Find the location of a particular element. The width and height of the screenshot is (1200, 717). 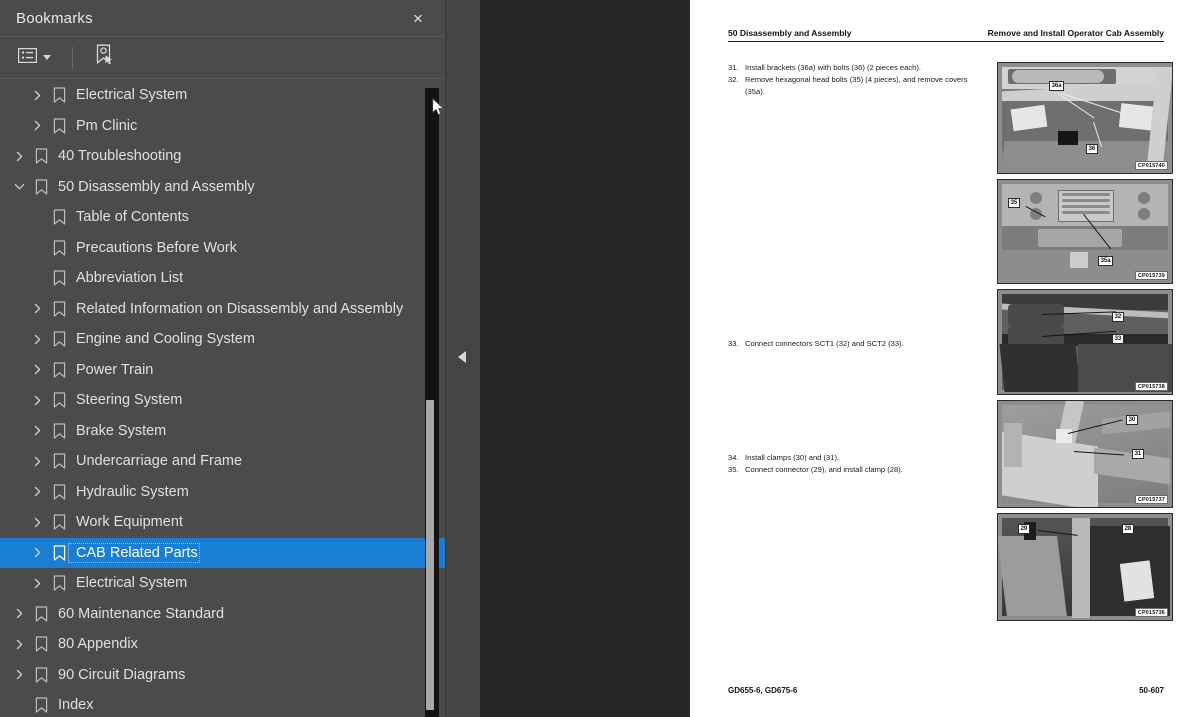

page-title: Bookmarks is located at coordinates (54, 18).